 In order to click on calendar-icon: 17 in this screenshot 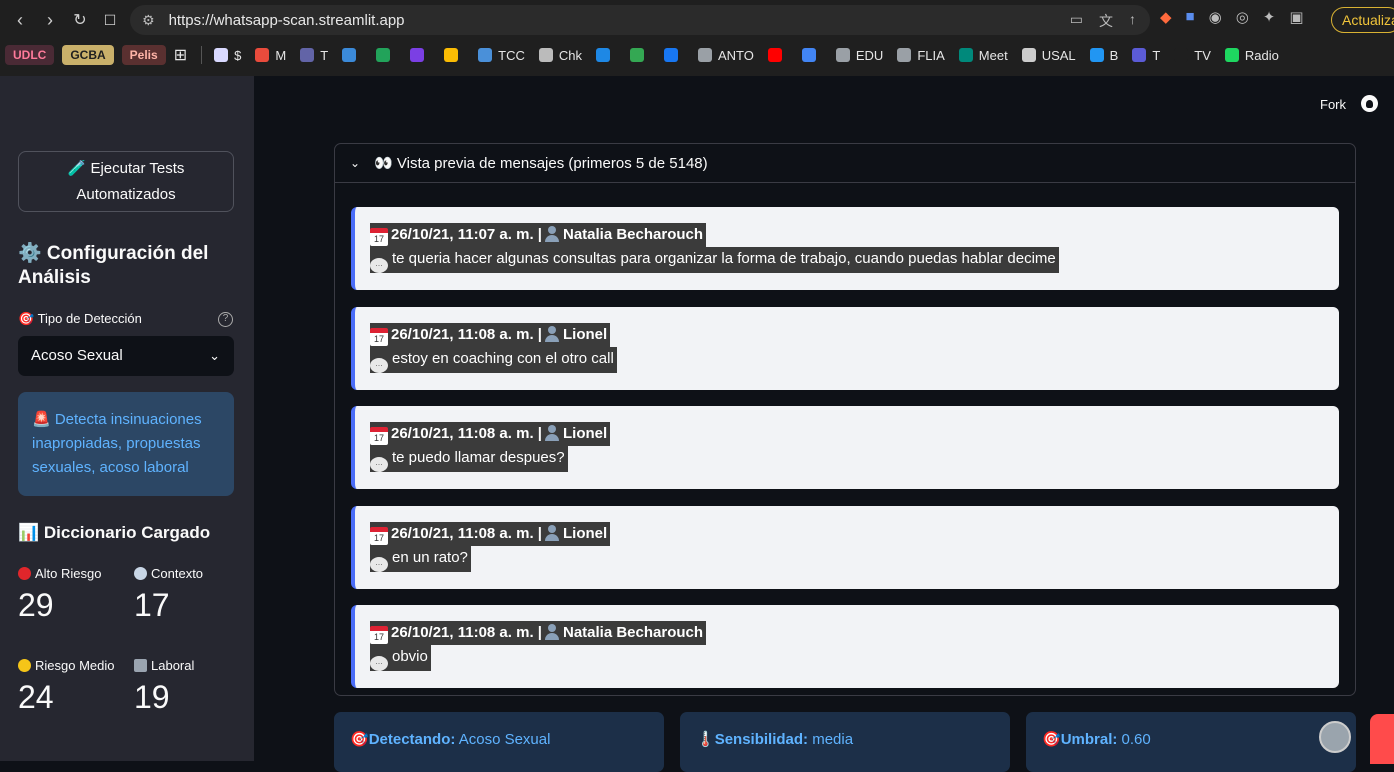, I will do `click(379, 436)`.